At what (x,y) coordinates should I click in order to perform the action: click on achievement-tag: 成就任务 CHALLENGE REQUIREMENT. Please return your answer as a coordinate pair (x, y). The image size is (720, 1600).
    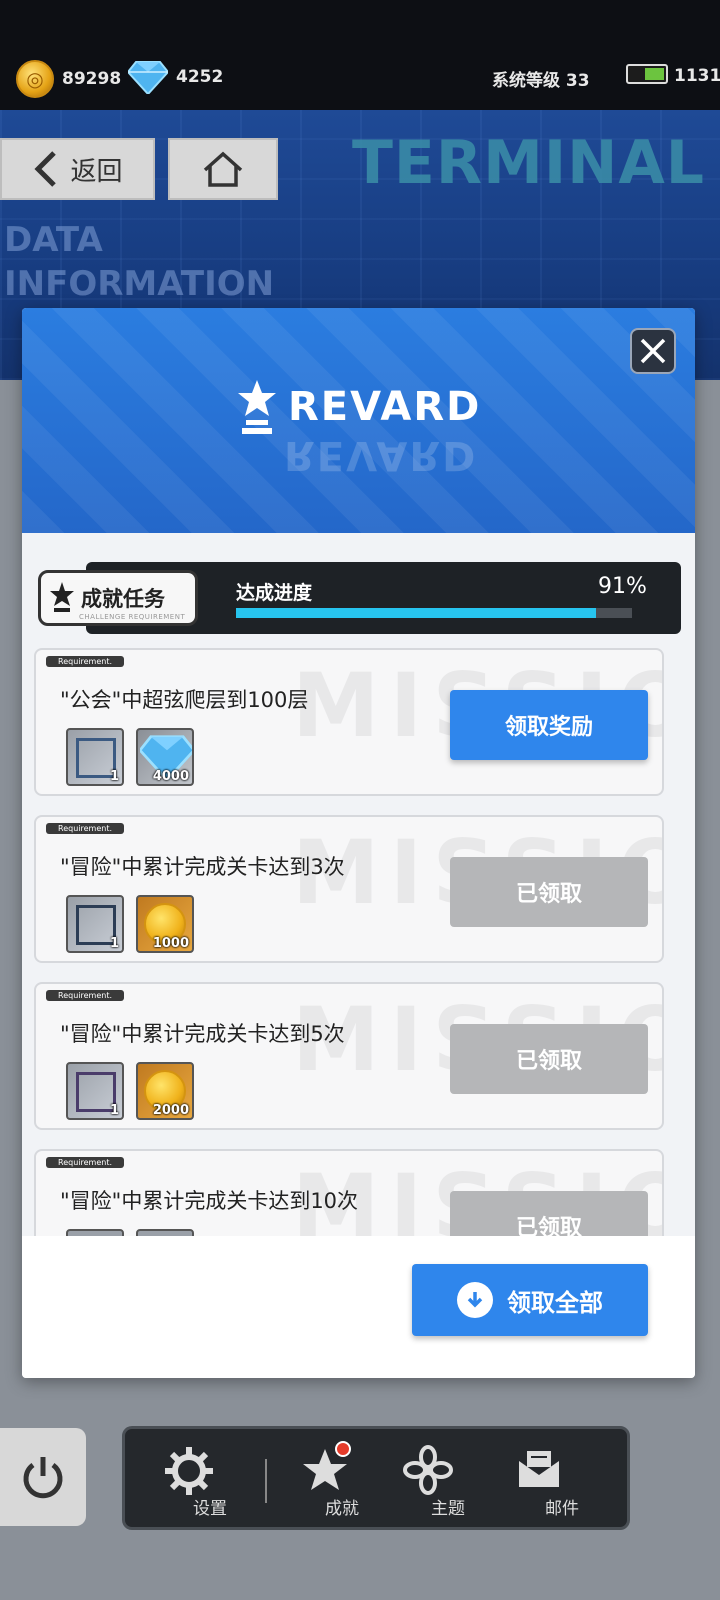
    Looking at the image, I should click on (118, 598).